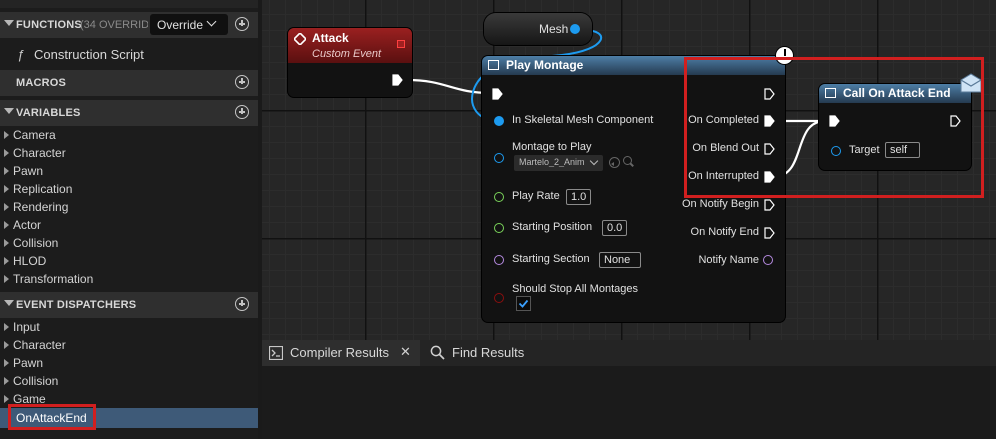 This screenshot has width=996, height=439. What do you see at coordinates (499, 121) in the screenshot?
I see `skeletal-mesh-pin` at bounding box center [499, 121].